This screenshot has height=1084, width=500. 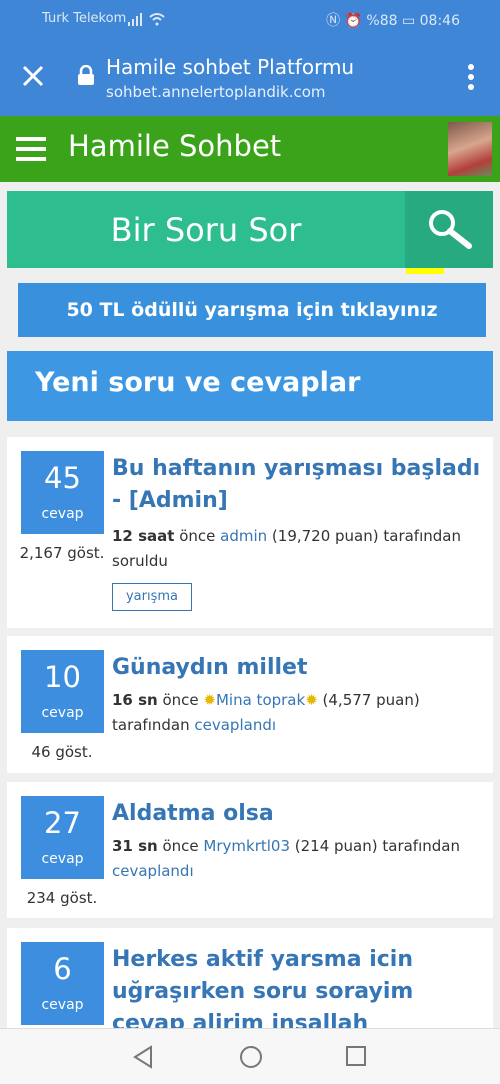 What do you see at coordinates (252, 310) in the screenshot?
I see `promo-banner: 50 TL ödüllü yarışma için tıklayınız` at bounding box center [252, 310].